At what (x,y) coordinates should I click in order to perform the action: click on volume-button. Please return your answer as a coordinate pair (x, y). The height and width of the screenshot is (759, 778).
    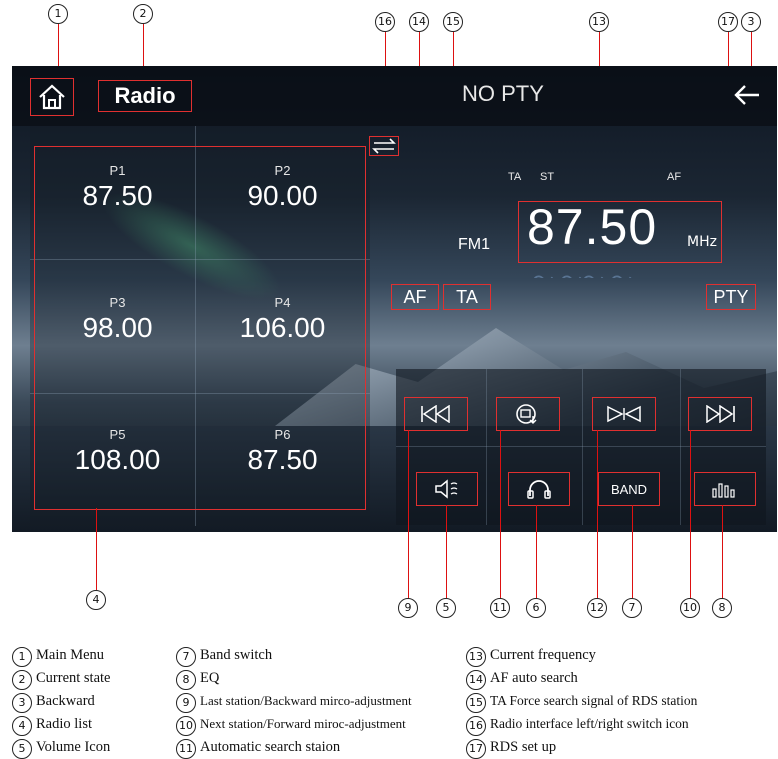
    Looking at the image, I should click on (447, 489).